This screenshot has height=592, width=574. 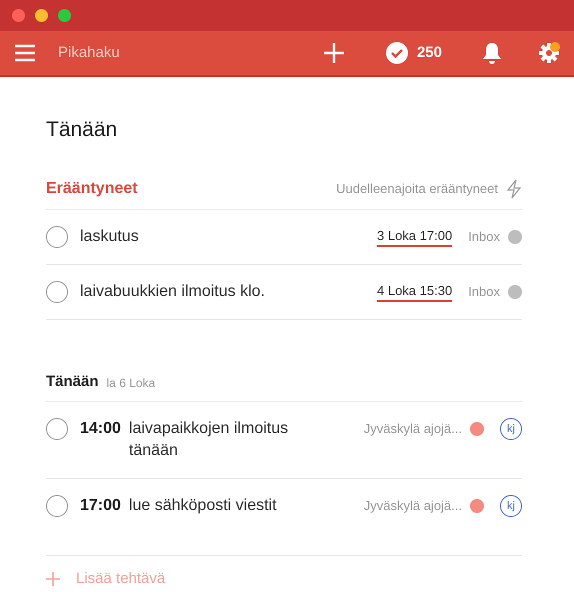 I want to click on task-title: laskutus, so click(x=110, y=237).